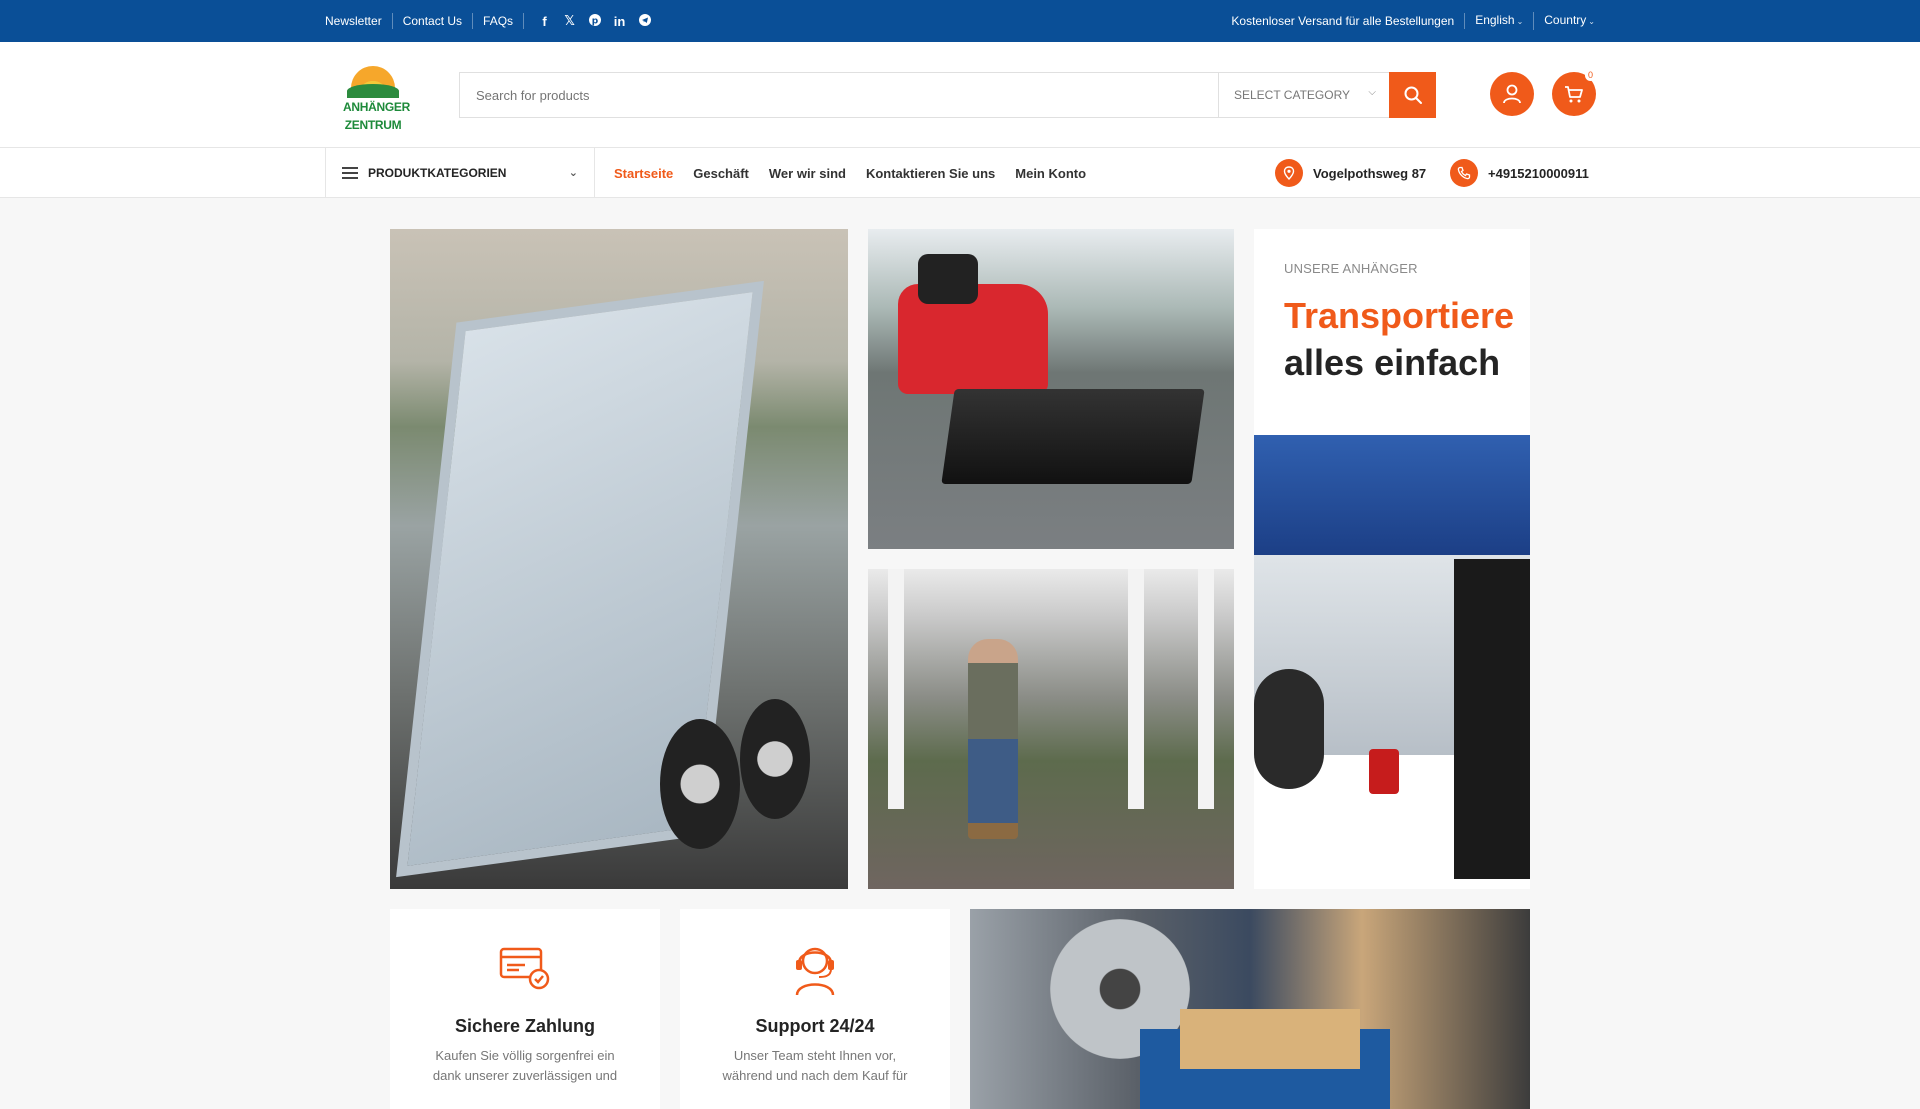 The image size is (1920, 1109). Describe the element at coordinates (1370, 173) in the screenshot. I see `address-text: Vogelpothsweg 87` at that location.